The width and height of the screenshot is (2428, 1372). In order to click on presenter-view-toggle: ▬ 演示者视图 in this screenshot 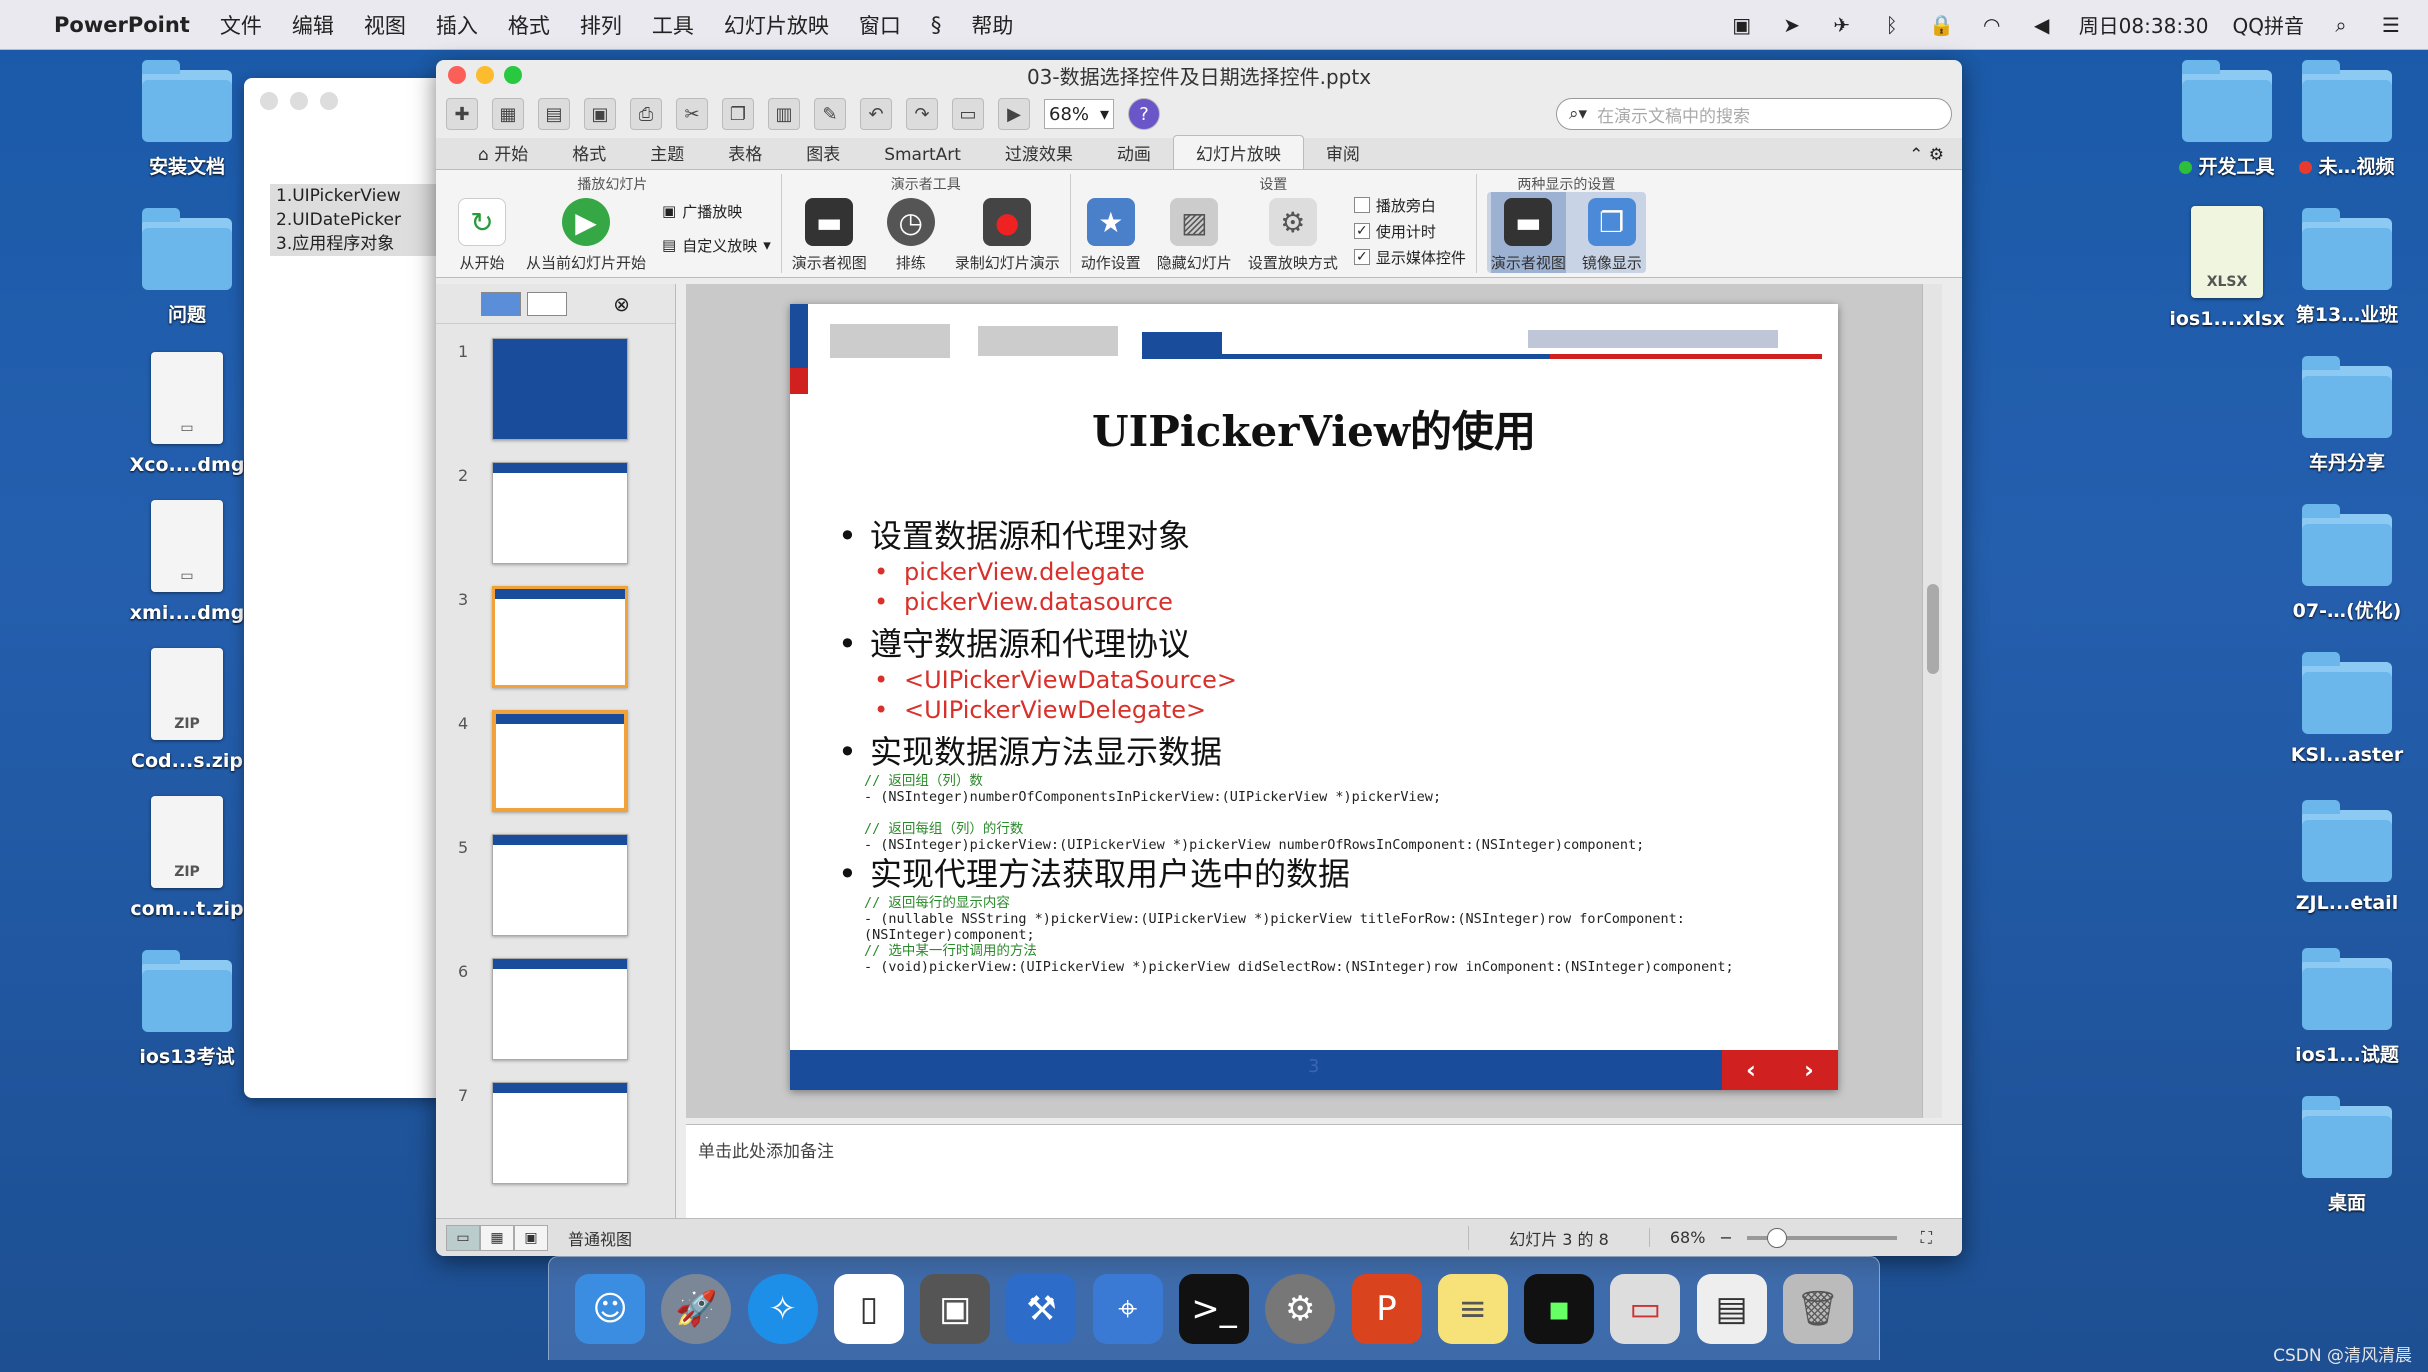, I will do `click(1528, 232)`.